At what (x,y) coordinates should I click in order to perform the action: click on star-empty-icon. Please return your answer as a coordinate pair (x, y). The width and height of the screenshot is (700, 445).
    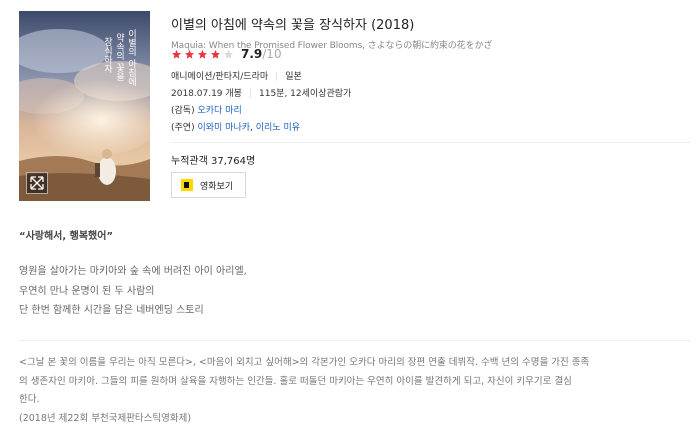
    Looking at the image, I should click on (228, 54).